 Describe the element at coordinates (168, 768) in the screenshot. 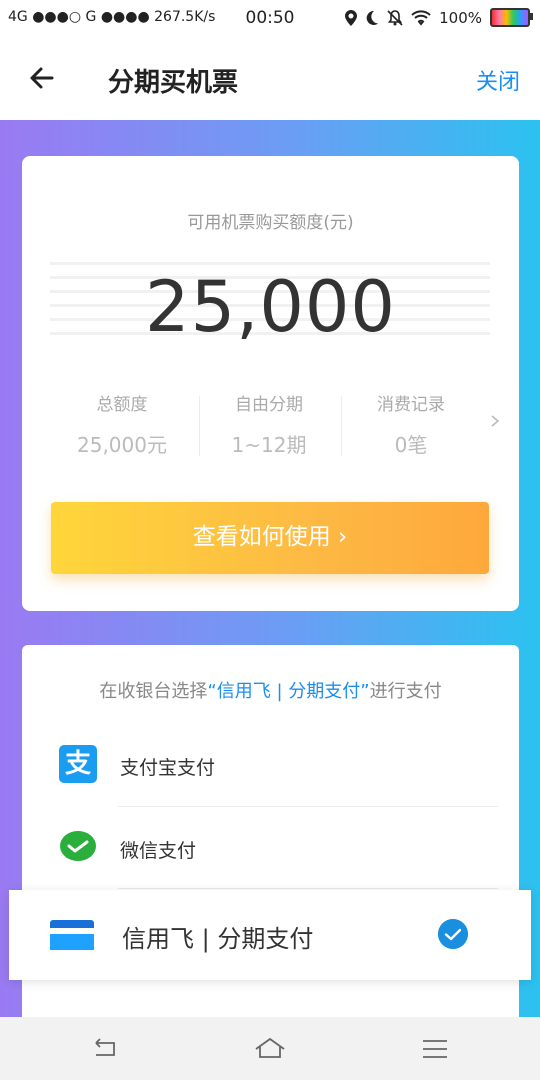

I see `payment-option-label: 支付宝支付` at that location.